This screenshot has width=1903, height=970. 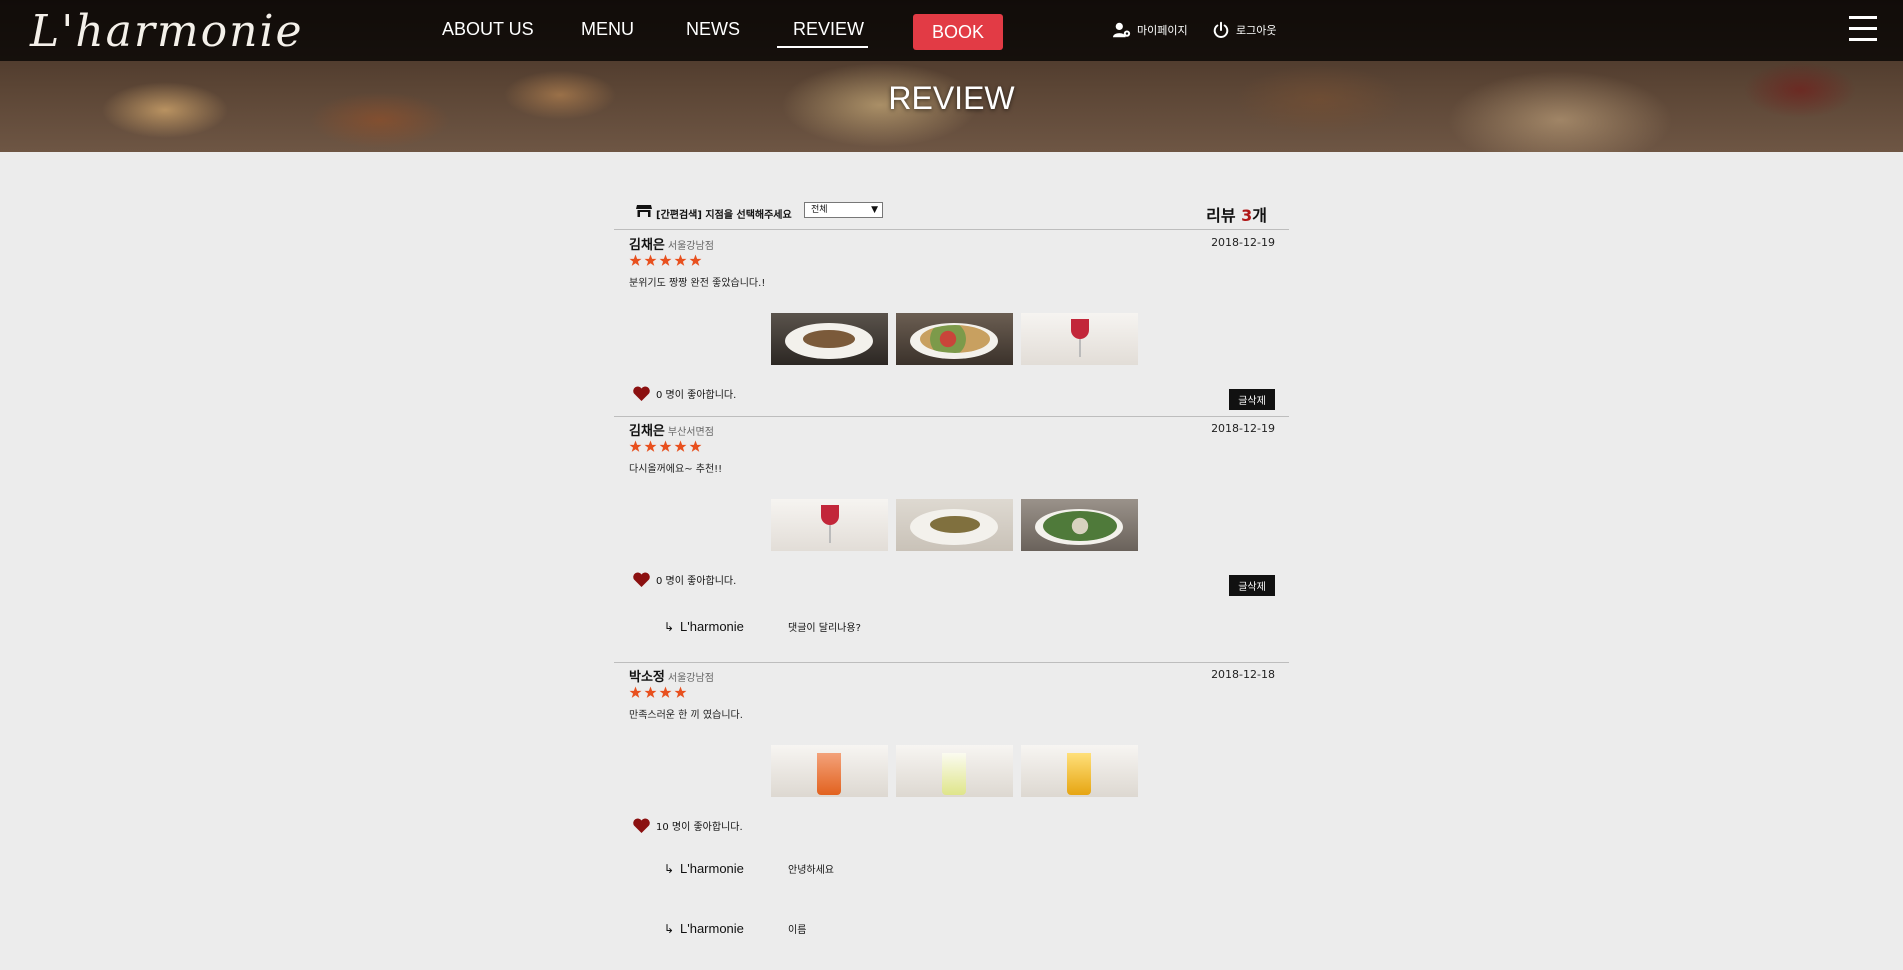 I want to click on reply-text: 안녕하세요, so click(x=811, y=870).